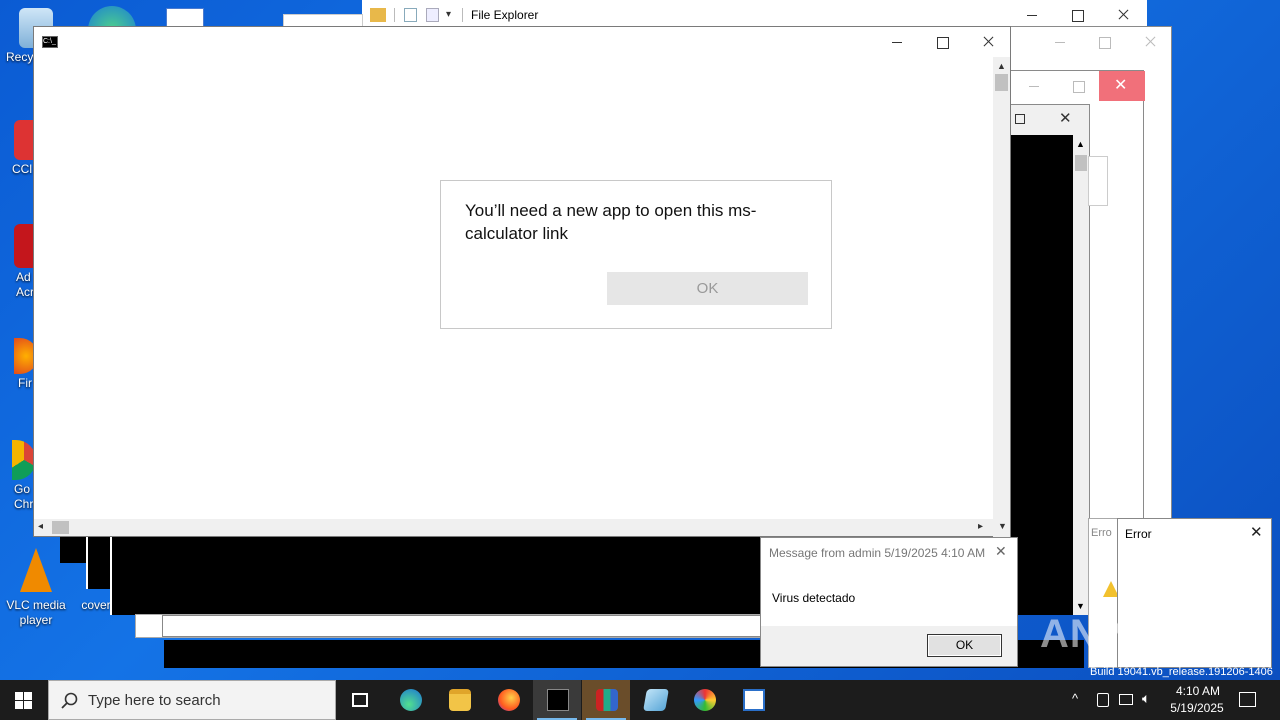  What do you see at coordinates (36, 570) in the screenshot?
I see `vlc-icon` at bounding box center [36, 570].